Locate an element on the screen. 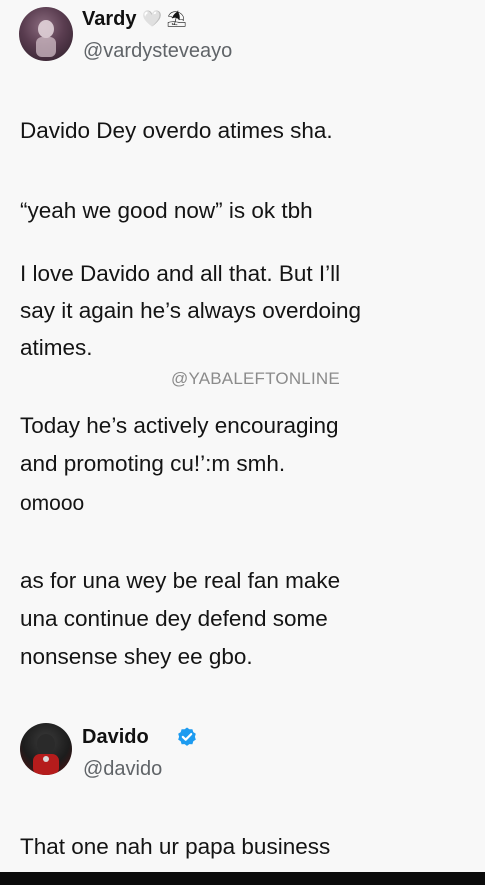 Image resolution: width=485 pixels, height=885 pixels. tweet-text-line: “yeah we good now” is ok tbh is located at coordinates (166, 210).